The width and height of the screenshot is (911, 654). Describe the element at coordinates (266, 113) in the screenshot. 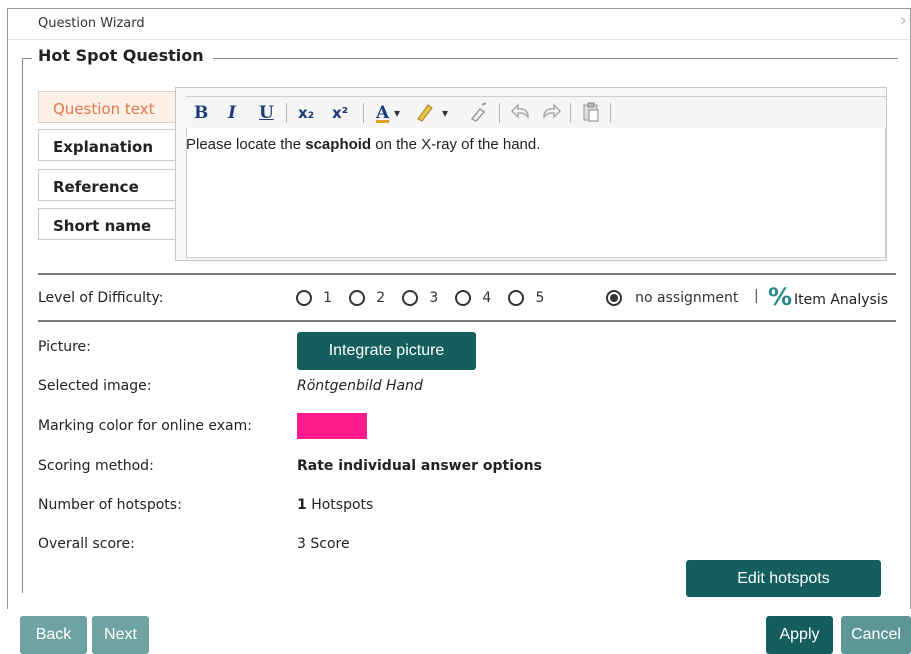

I see `underline-button: U` at that location.